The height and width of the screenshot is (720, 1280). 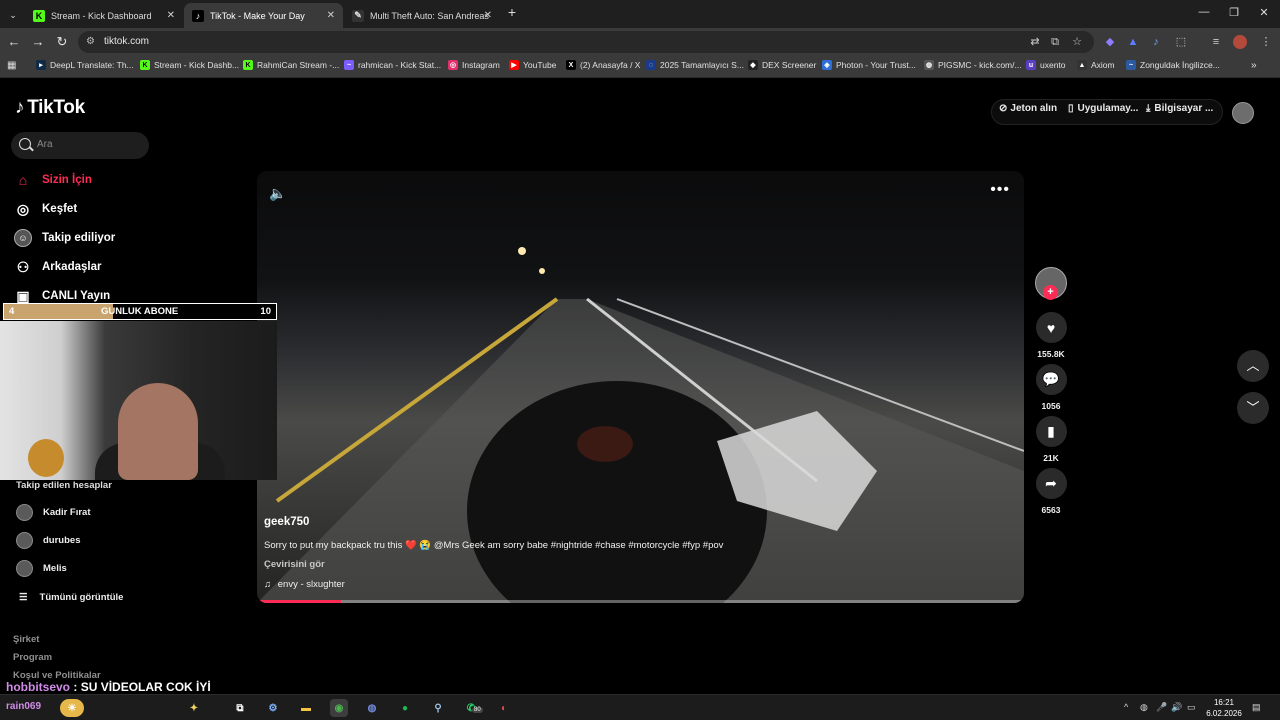 What do you see at coordinates (306, 708) in the screenshot?
I see `file-explorer-icon: ▬` at bounding box center [306, 708].